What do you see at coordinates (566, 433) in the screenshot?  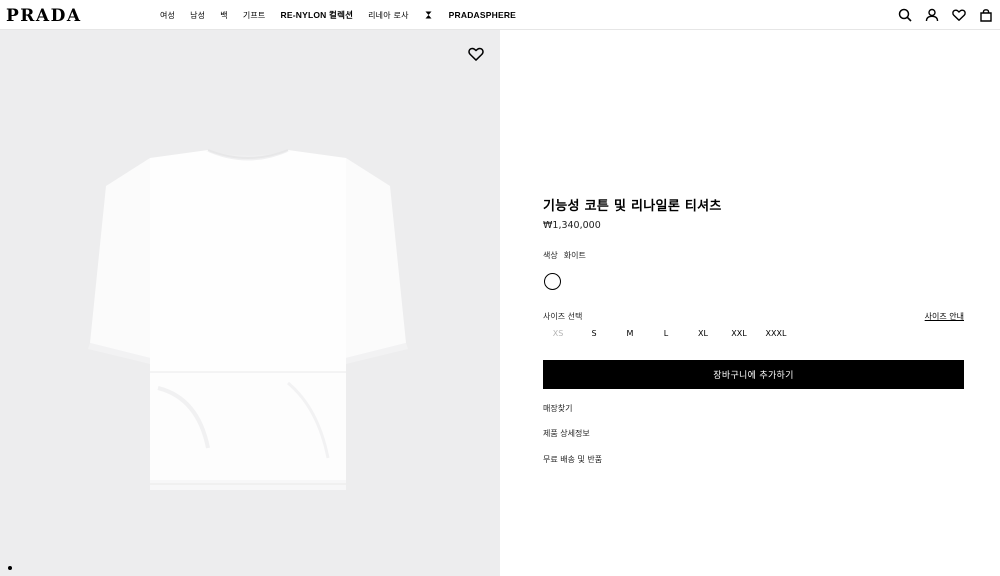 I see `product-details-link: 제품 상세정보` at bounding box center [566, 433].